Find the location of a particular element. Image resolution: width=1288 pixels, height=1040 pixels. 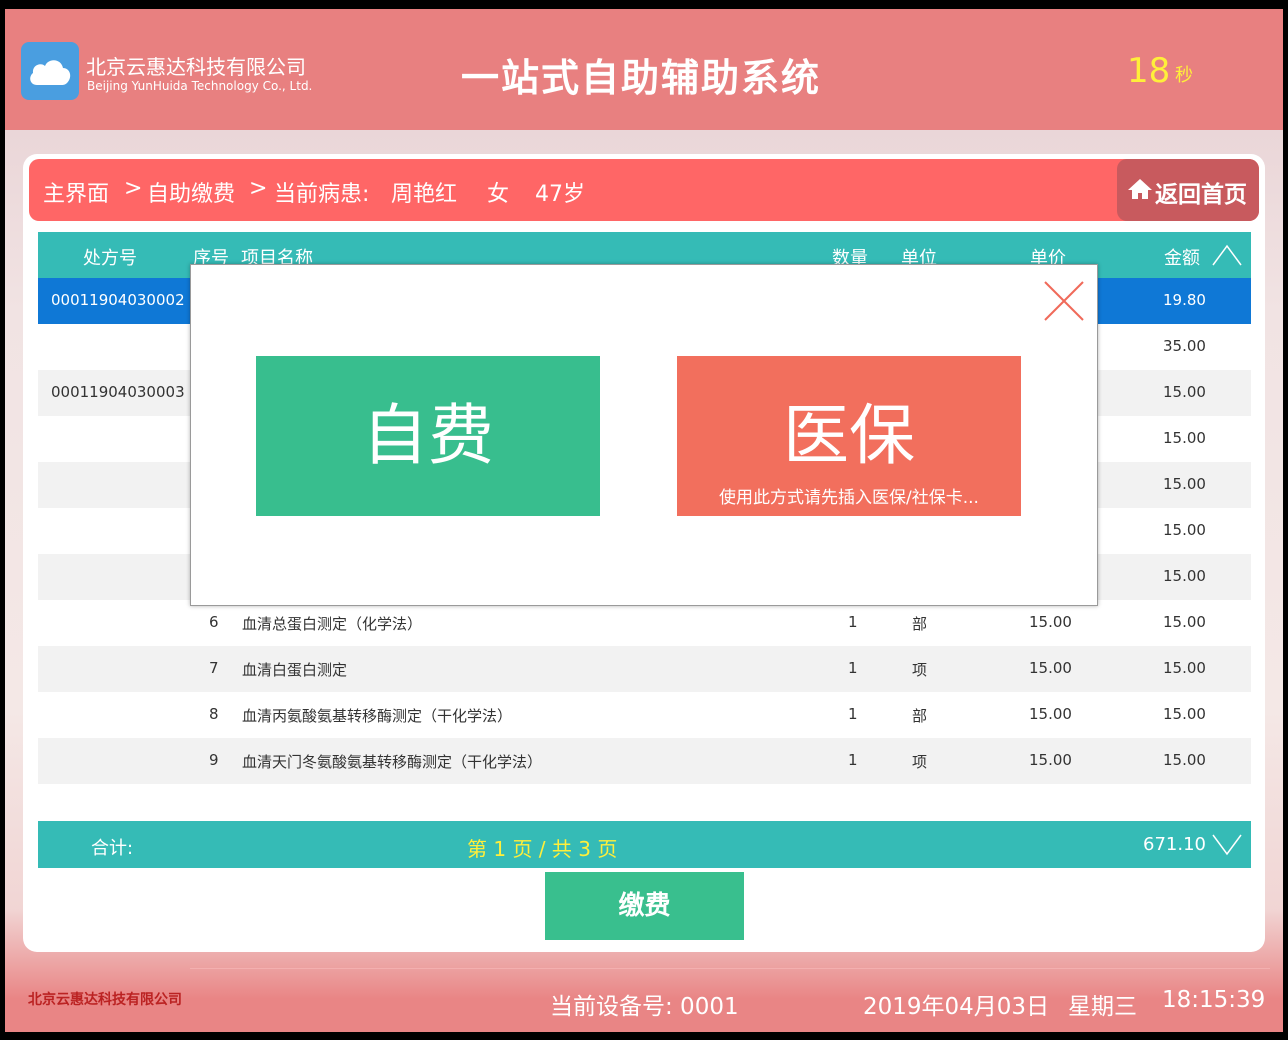

pagination: 第 1 页 / 共 3 页 is located at coordinates (542, 849).